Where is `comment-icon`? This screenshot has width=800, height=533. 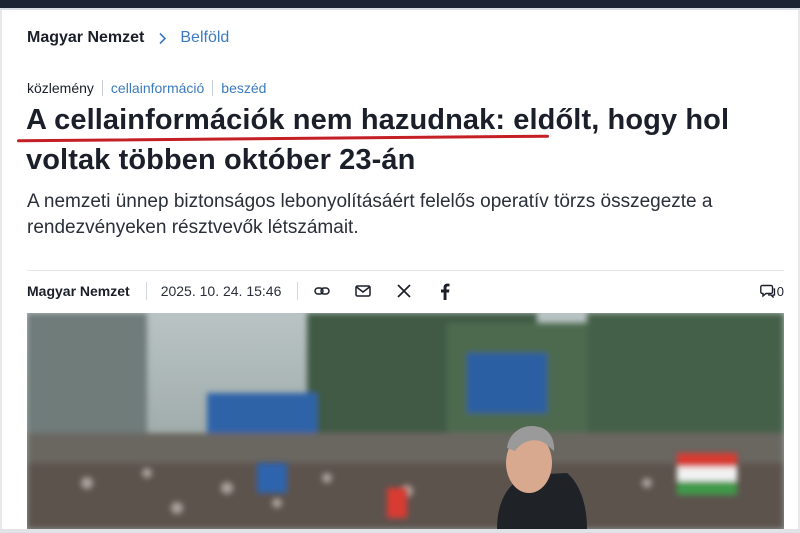 comment-icon is located at coordinates (767, 291).